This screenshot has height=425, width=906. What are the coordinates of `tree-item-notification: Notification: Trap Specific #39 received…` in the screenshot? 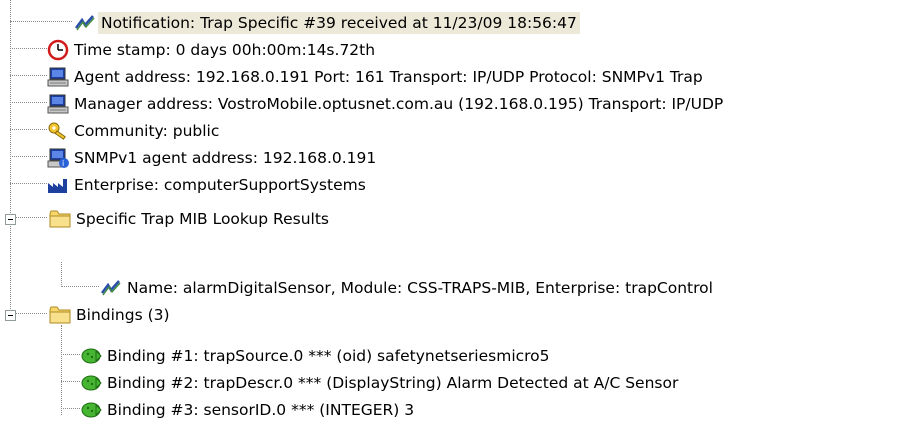 It's located at (453, 23).